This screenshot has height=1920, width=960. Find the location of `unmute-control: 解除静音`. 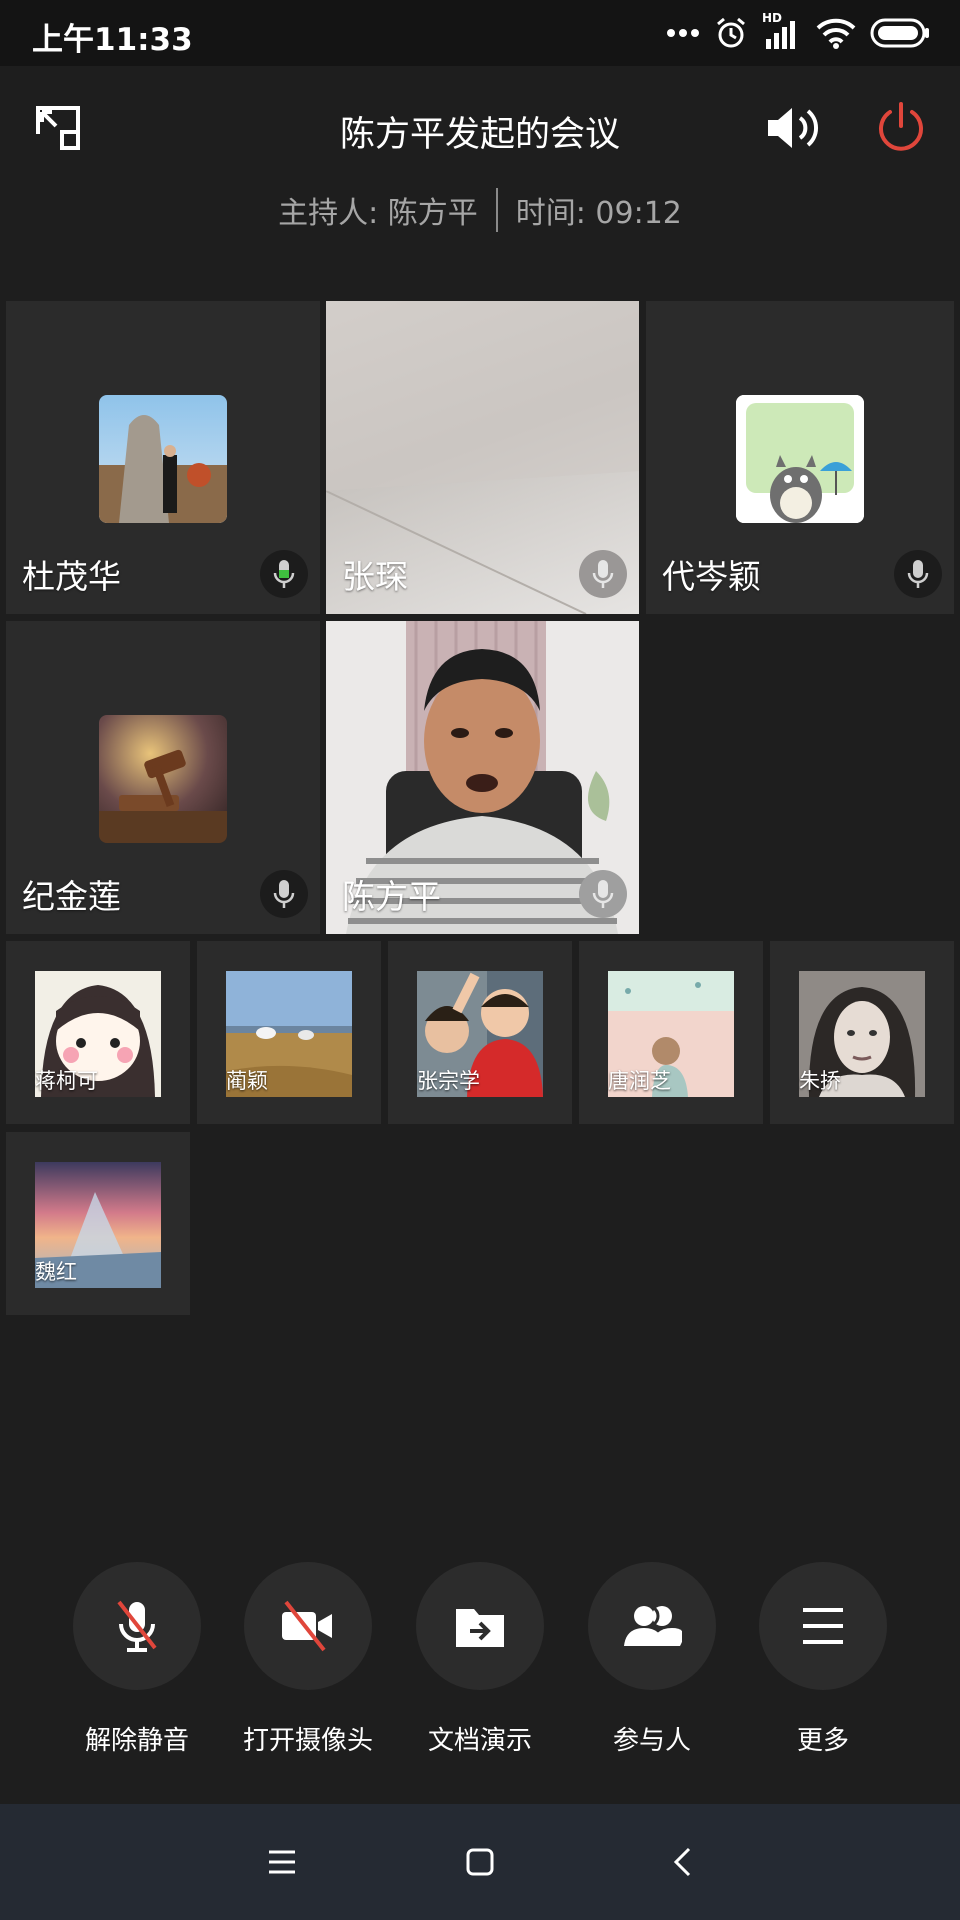

unmute-control: 解除静音 is located at coordinates (137, 1659).